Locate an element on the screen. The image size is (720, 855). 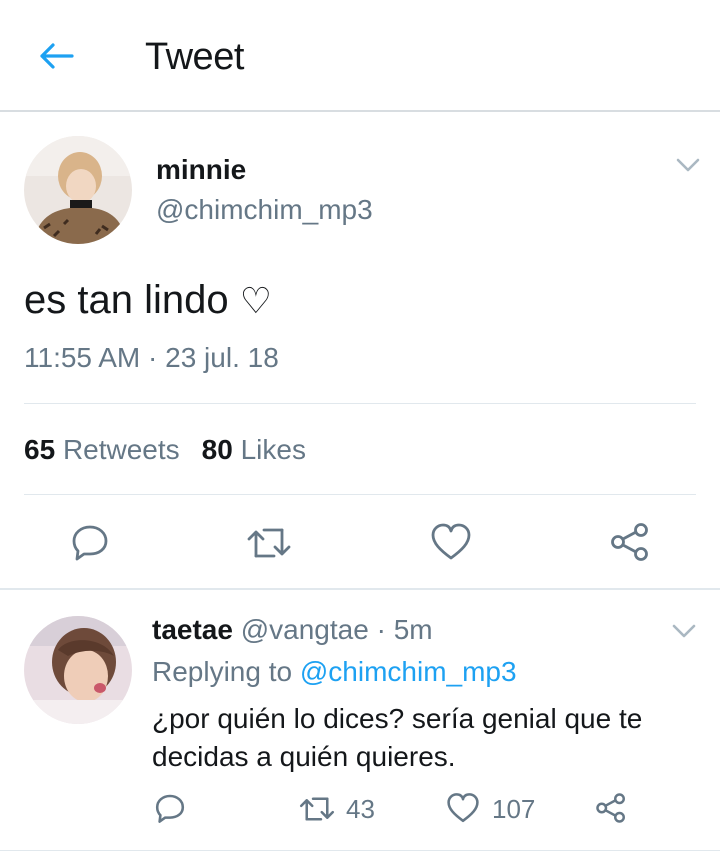
reply-reply-button is located at coordinates (170, 810).